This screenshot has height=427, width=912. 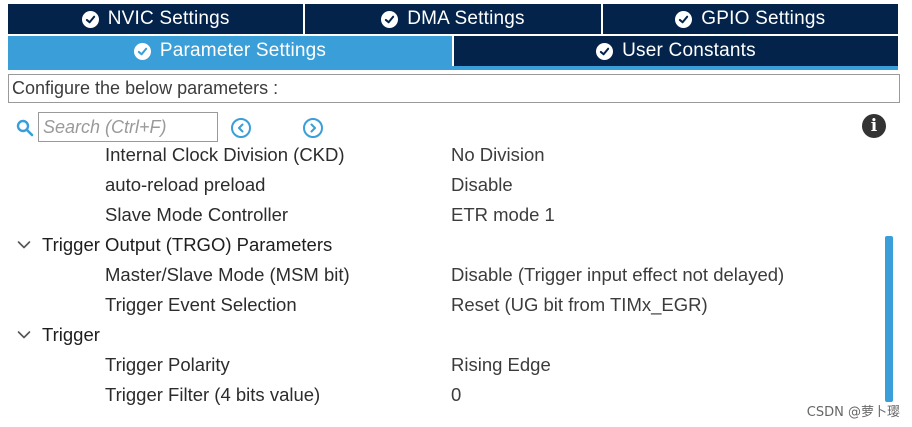 I want to click on info-icon-glyph: i, so click(x=874, y=126).